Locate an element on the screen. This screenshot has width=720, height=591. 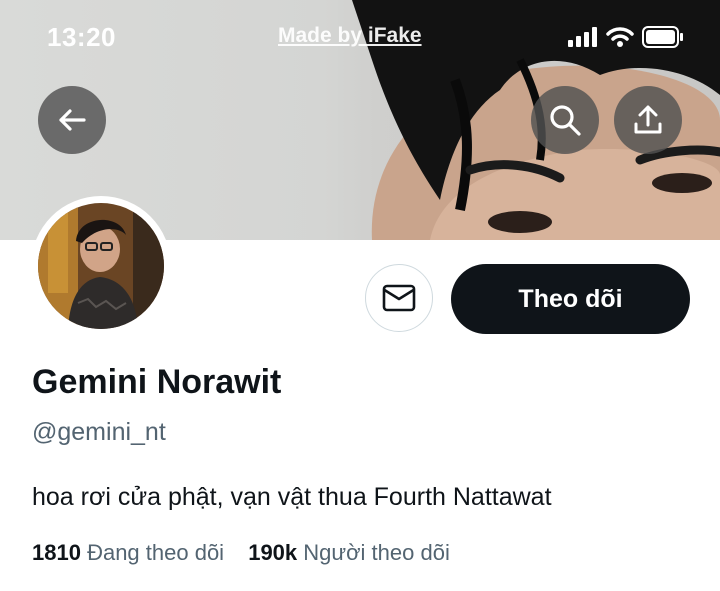
status-time: 13:20 is located at coordinates (81, 37).